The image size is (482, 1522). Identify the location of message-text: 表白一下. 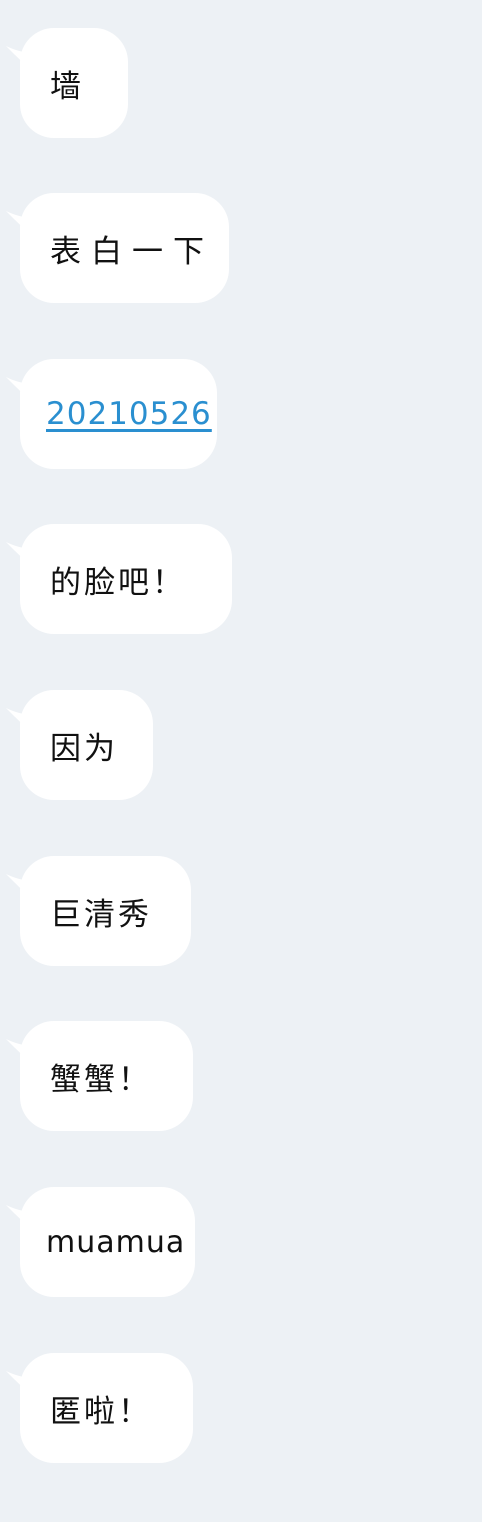
(132, 251).